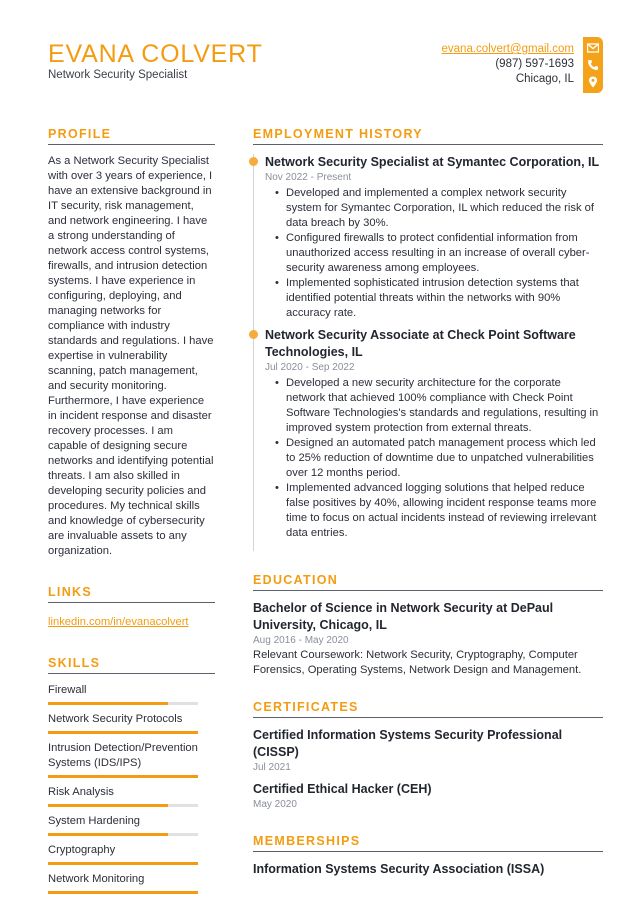  What do you see at coordinates (118, 622) in the screenshot?
I see `linkedin-link: linkedin.com/in/evanacolvert` at bounding box center [118, 622].